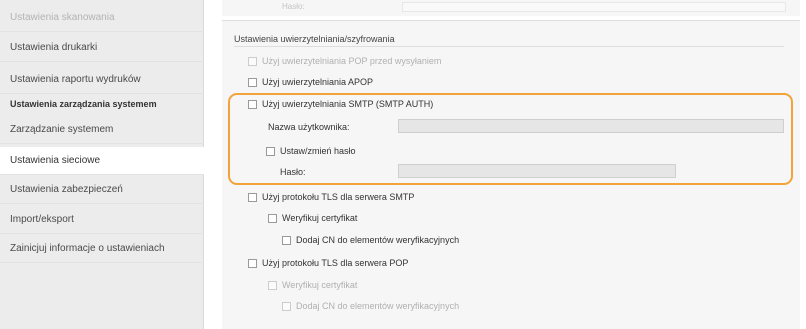 This screenshot has height=329, width=806. I want to click on sidebar-item-print-report-settings: Ustawienia raportu wydruków, so click(102, 80).